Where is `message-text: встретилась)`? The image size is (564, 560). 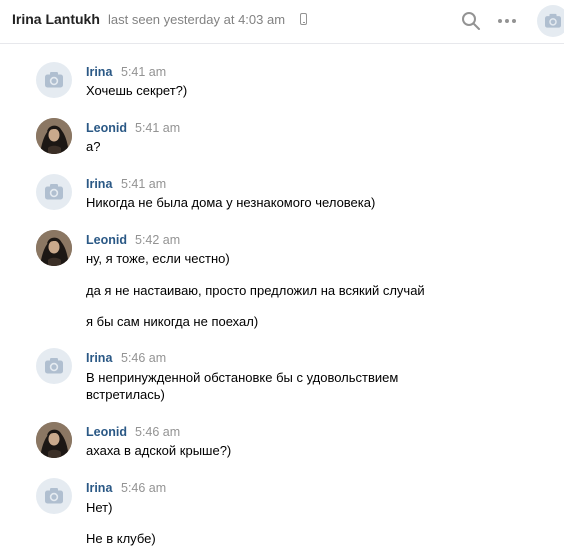
message-text: встретилась) is located at coordinates (125, 394).